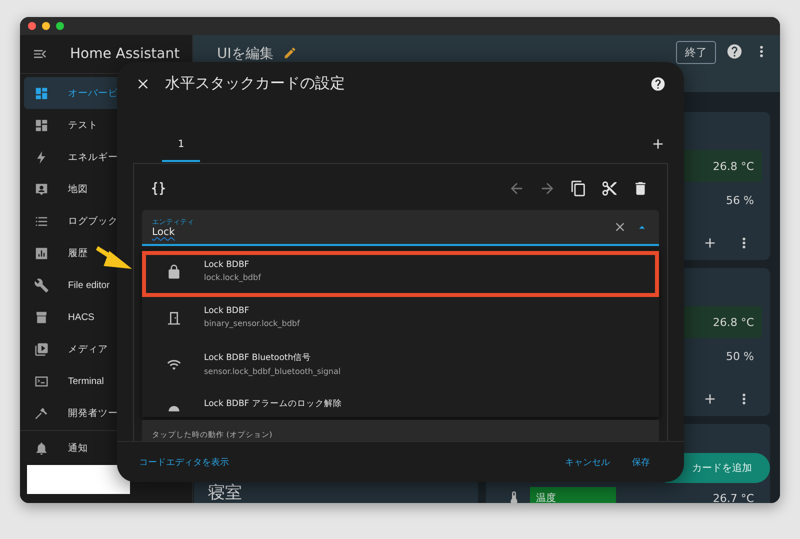  I want to click on terminal-icon, so click(41, 381).